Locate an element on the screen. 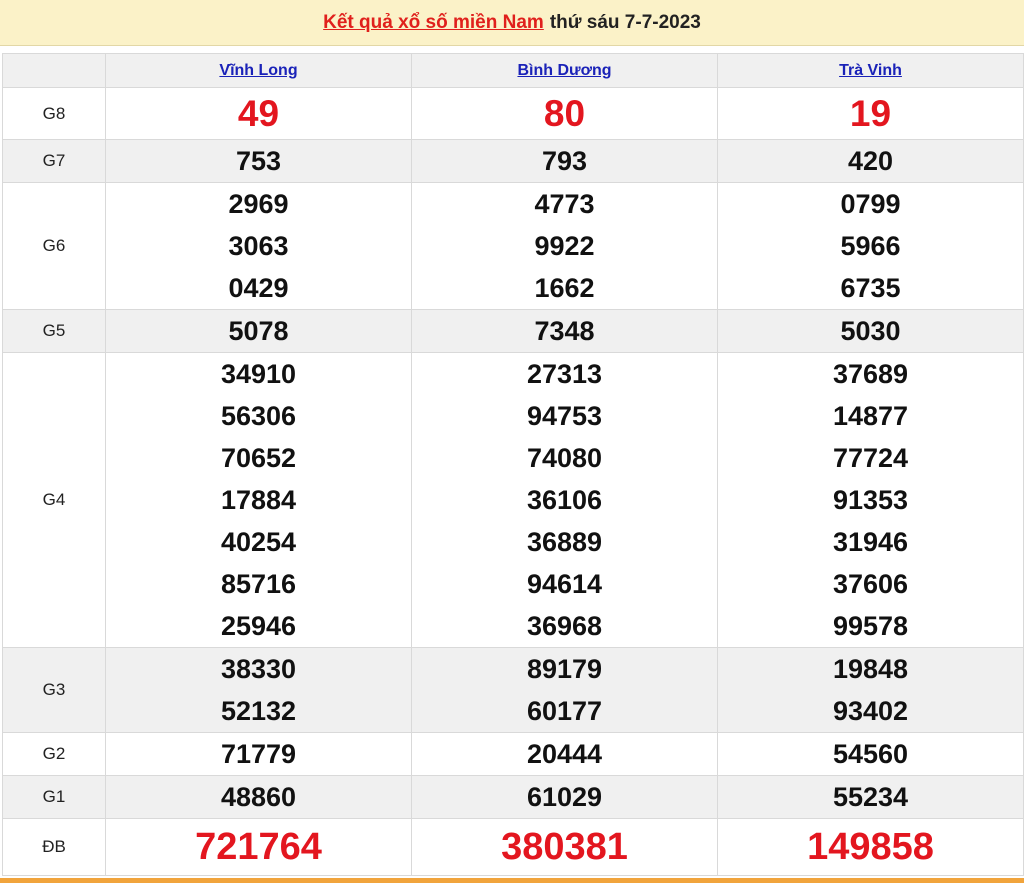  prize-number: 5078 is located at coordinates (258, 331).